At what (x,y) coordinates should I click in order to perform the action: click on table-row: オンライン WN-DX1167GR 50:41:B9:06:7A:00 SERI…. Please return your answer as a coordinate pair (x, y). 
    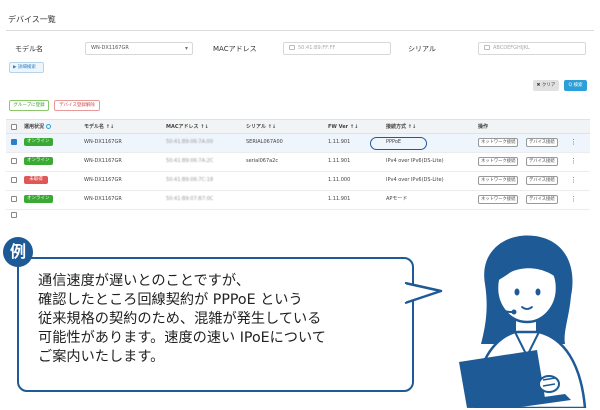
    Looking at the image, I should click on (298, 143).